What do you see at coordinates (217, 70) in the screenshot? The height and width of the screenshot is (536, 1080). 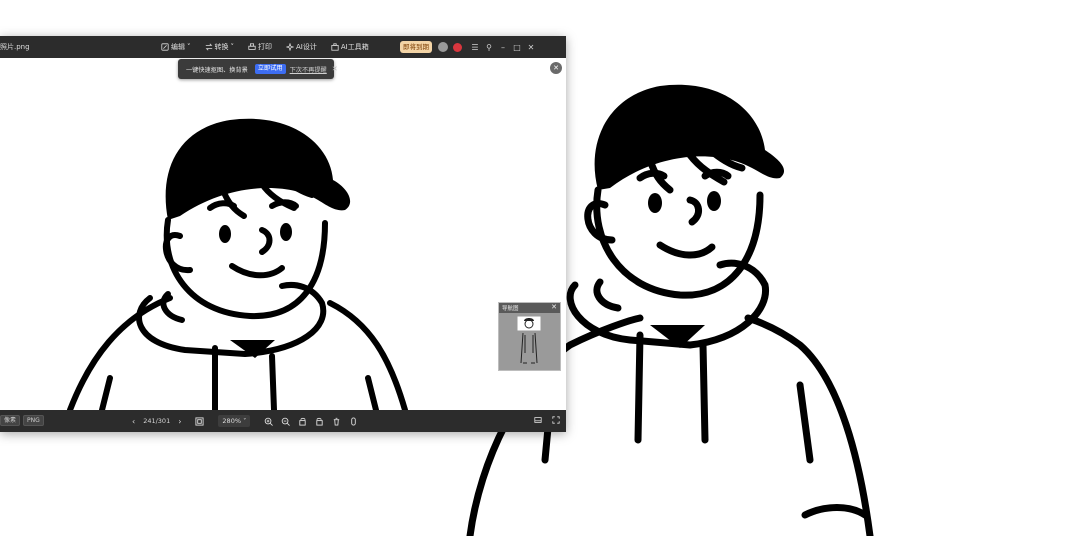 I see `tip-text: 一键快速抠图、换背景` at bounding box center [217, 70].